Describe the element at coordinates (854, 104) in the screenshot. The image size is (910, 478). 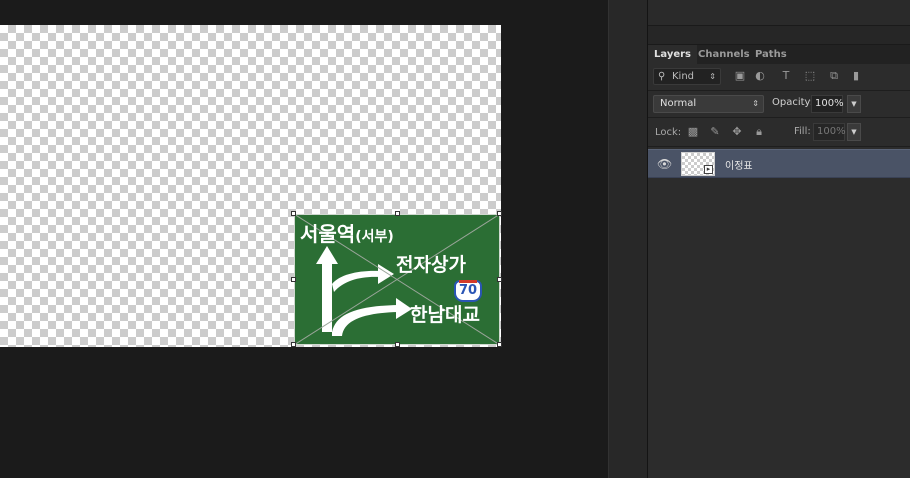
I see `opacity-dropdown-button: ▼` at that location.